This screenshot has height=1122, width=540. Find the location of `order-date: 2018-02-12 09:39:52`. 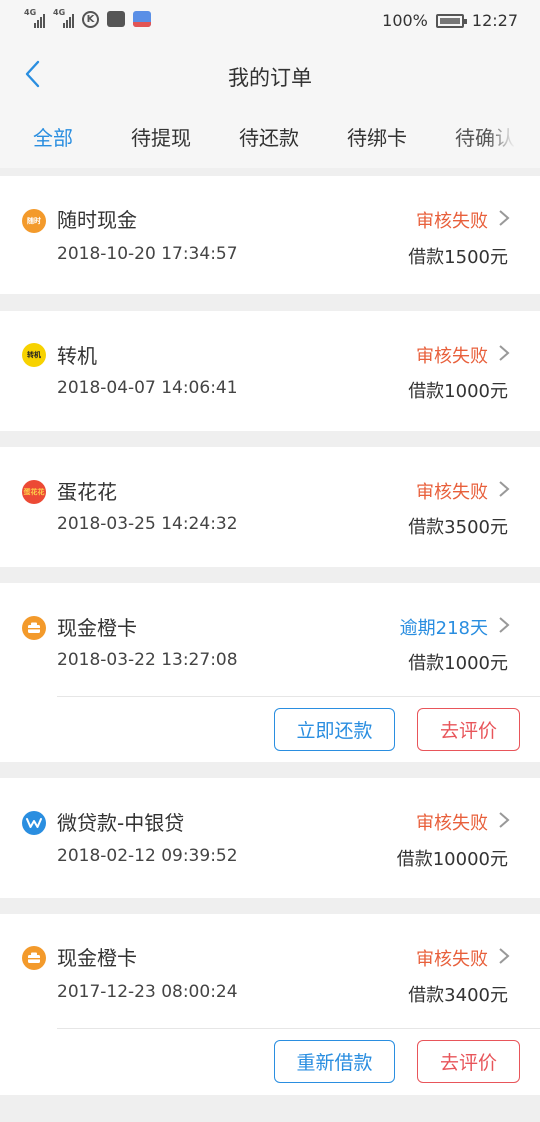

order-date: 2018-02-12 09:39:52 is located at coordinates (147, 856).